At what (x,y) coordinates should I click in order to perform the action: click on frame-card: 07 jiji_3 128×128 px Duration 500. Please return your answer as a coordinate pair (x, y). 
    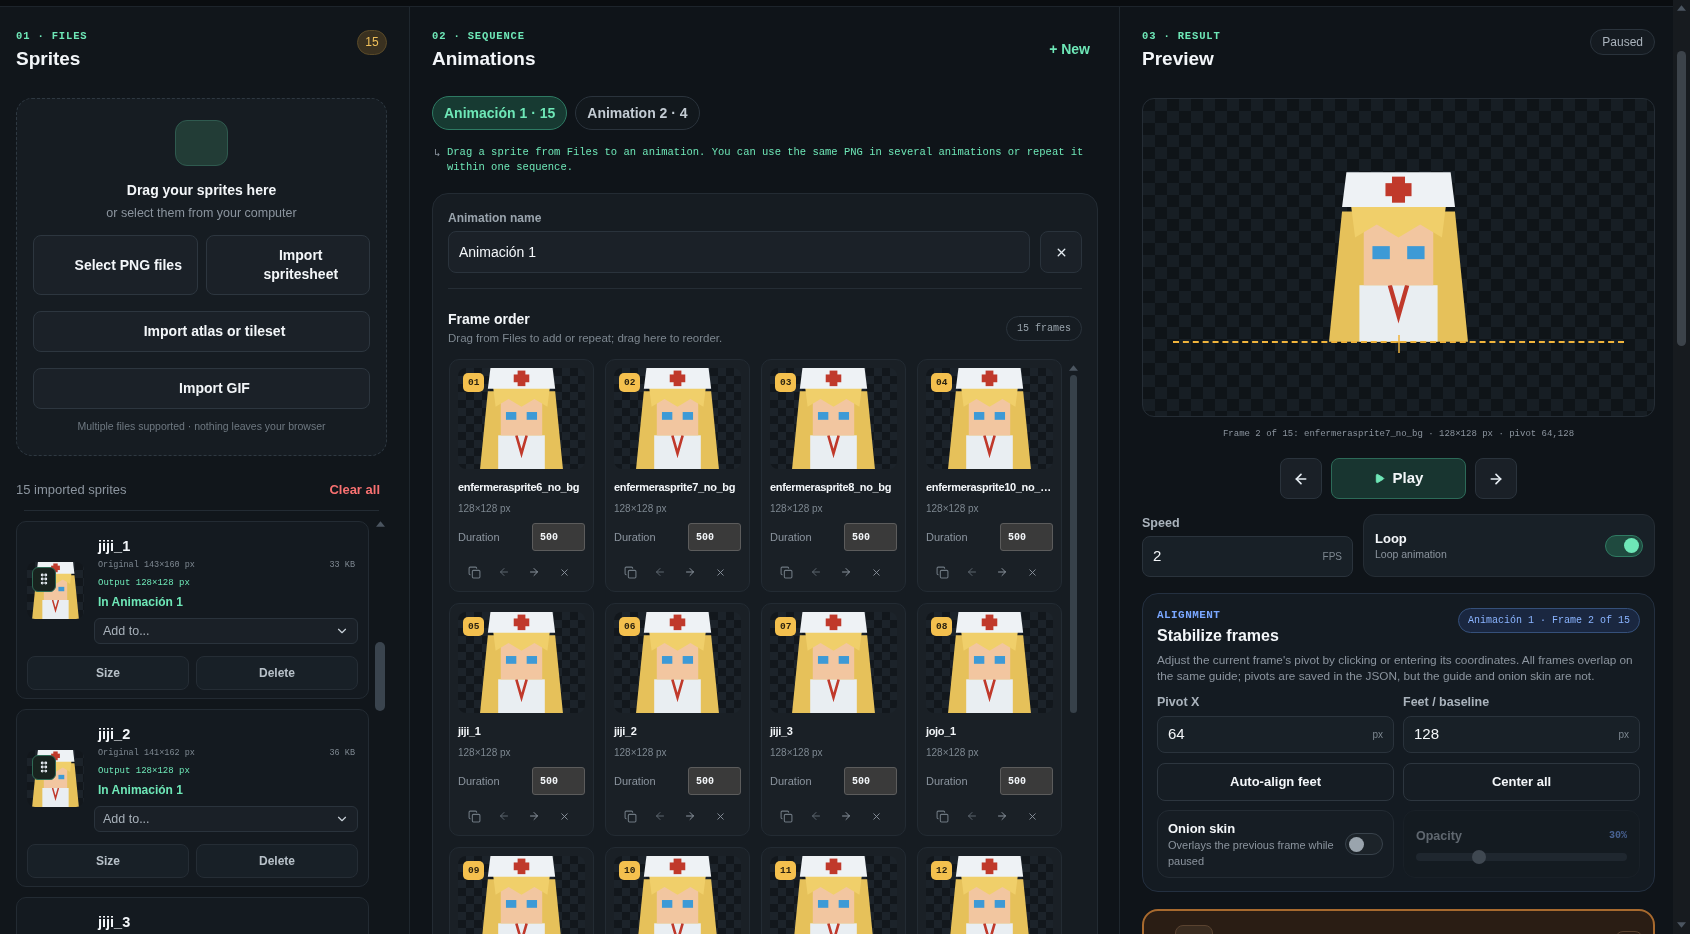
    Looking at the image, I should click on (833, 719).